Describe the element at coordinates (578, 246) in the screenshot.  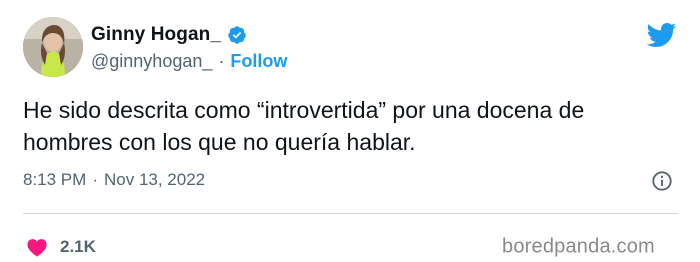
I see `watermark: boredpanda.com` at that location.